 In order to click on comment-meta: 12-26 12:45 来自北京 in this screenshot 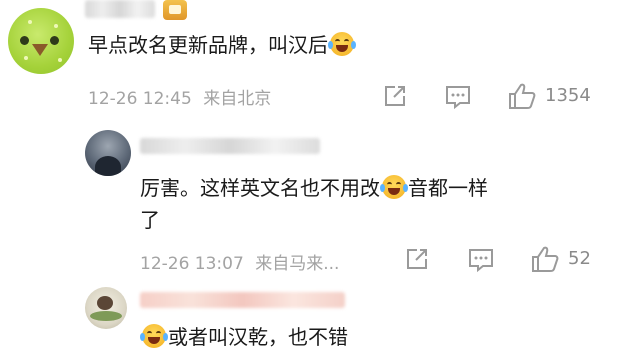, I will do `click(179, 96)`.